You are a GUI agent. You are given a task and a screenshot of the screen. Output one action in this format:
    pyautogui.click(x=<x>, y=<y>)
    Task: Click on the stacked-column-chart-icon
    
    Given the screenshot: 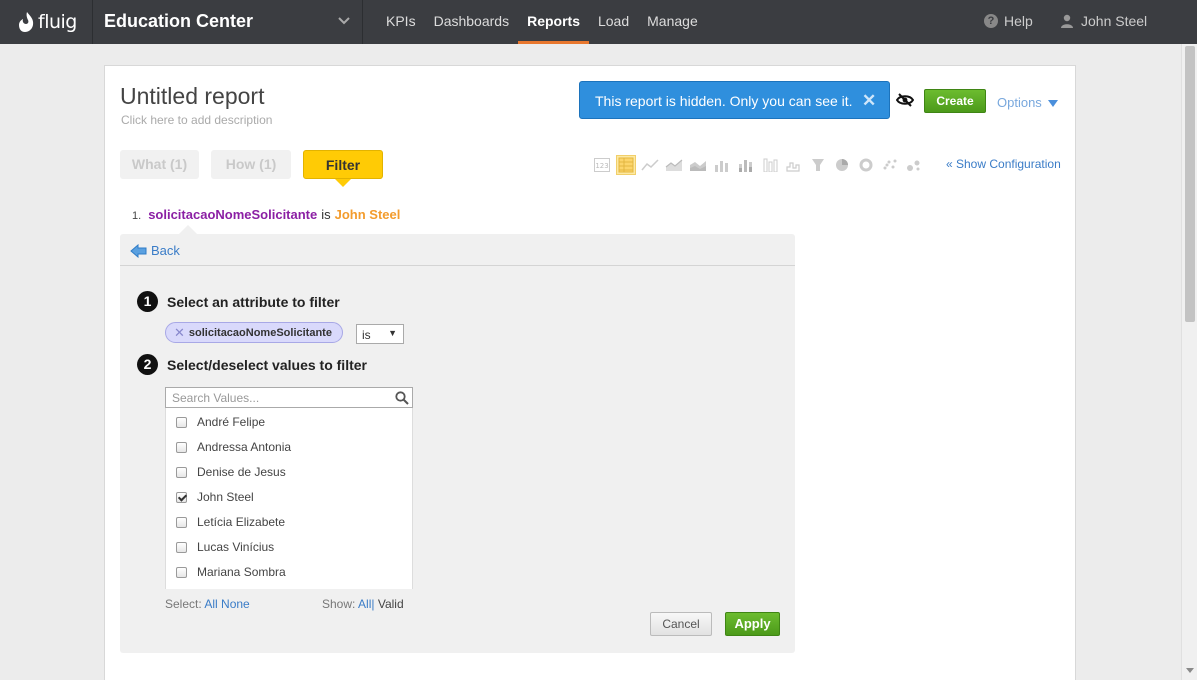 What is the action you would take?
    pyautogui.click(x=794, y=165)
    